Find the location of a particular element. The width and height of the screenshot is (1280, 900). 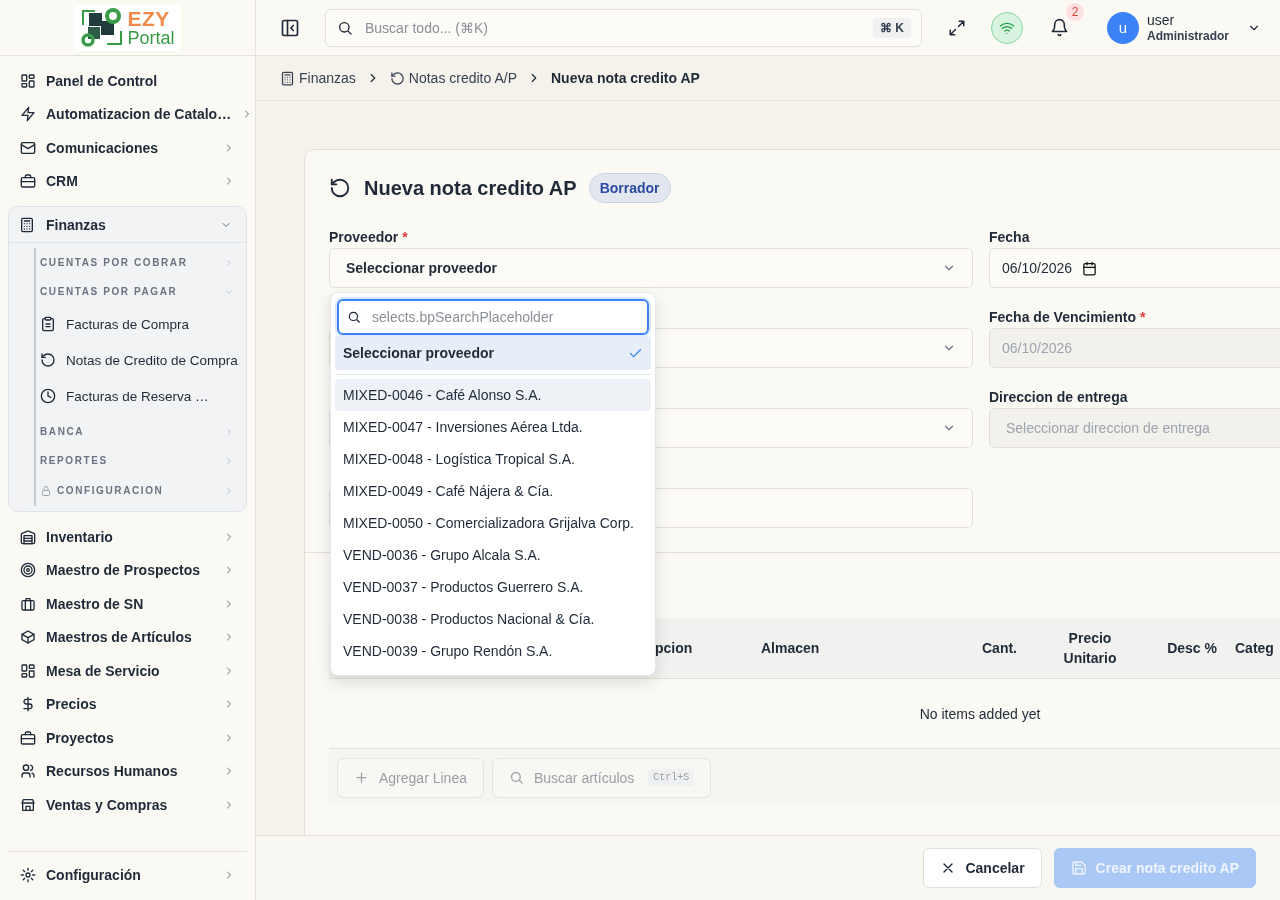

field-label: Fecha is located at coordinates (1009, 237).